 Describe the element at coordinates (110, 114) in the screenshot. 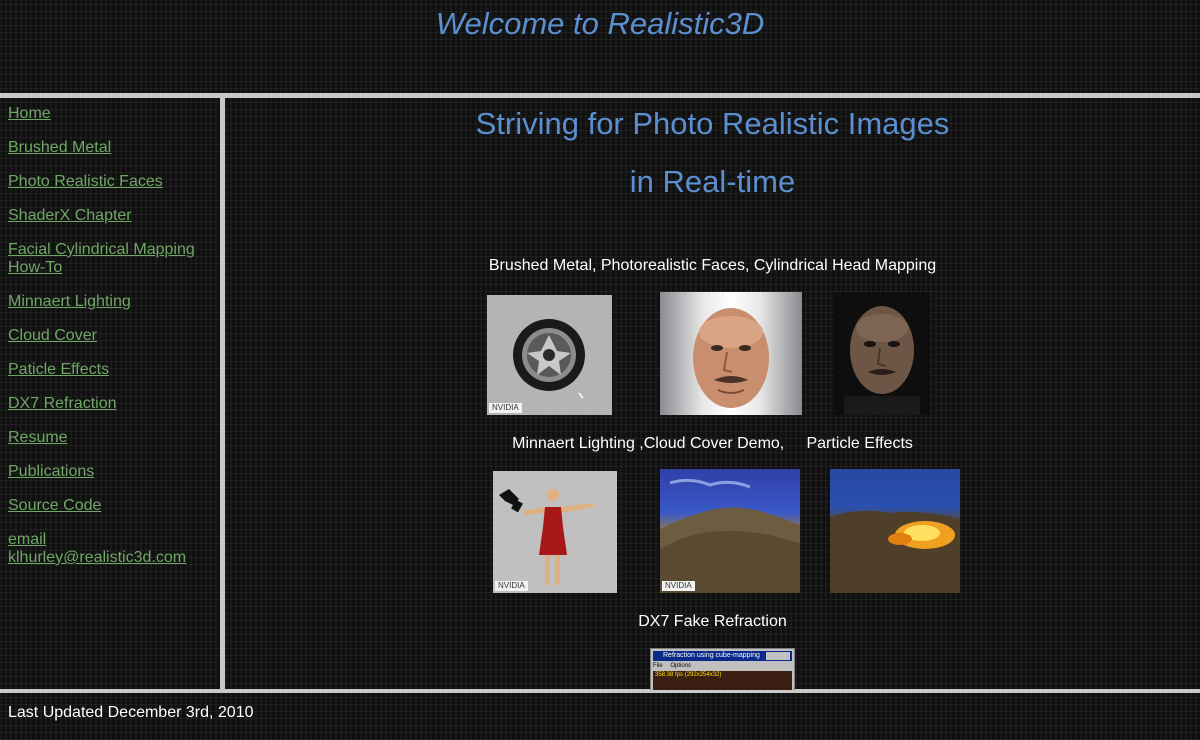

I see `nav-home: Home` at that location.